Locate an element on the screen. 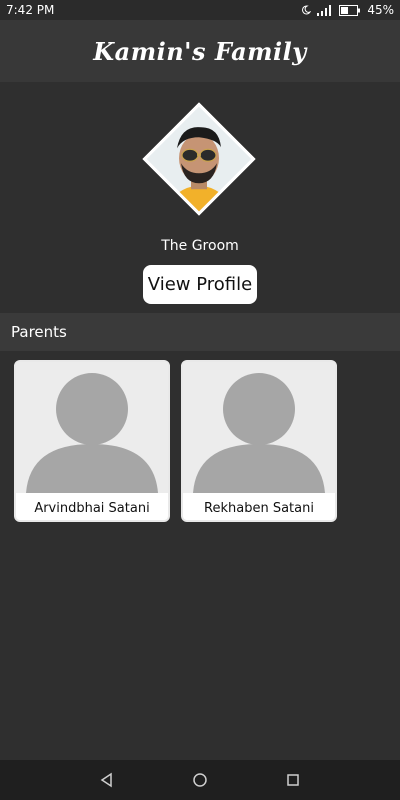 This screenshot has width=400, height=800. system-nav-bar is located at coordinates (200, 780).